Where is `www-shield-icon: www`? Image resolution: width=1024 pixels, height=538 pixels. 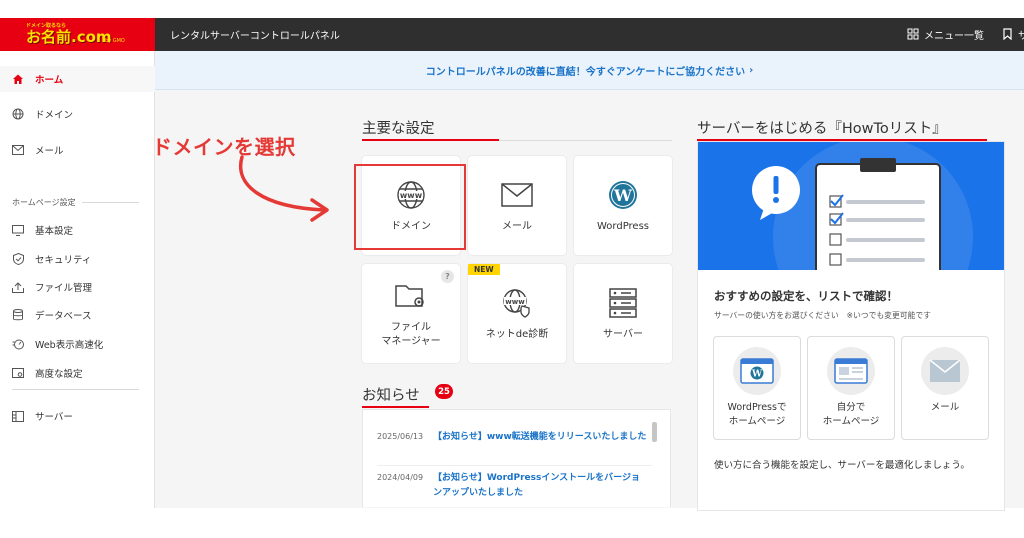
www-shield-icon: www is located at coordinates (517, 303).